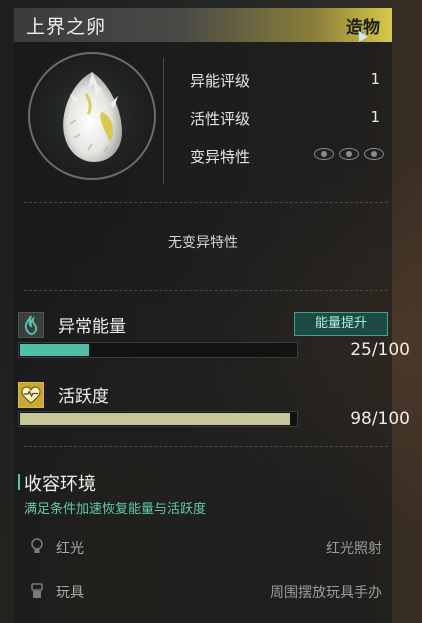 Image resolution: width=422 pixels, height=623 pixels. What do you see at coordinates (380, 350) in the screenshot?
I see `energy-value: 25/100` at bounding box center [380, 350].